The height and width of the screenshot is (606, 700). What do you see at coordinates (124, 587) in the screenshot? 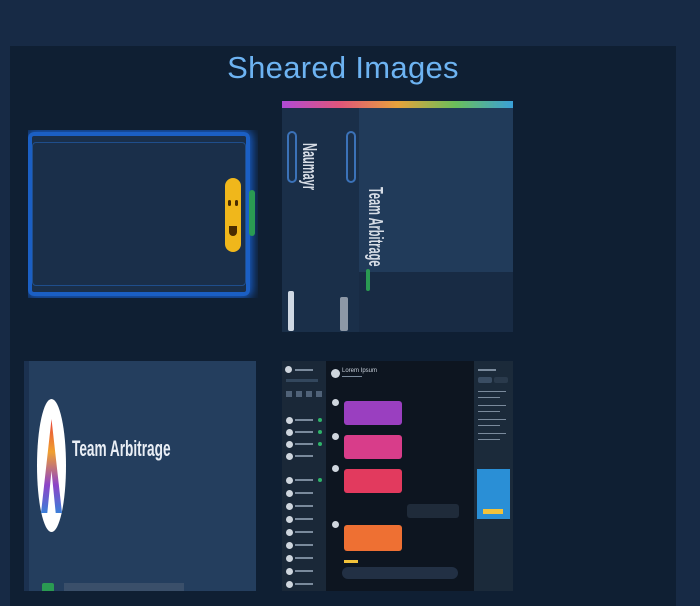
I see `footer-bar` at bounding box center [124, 587].